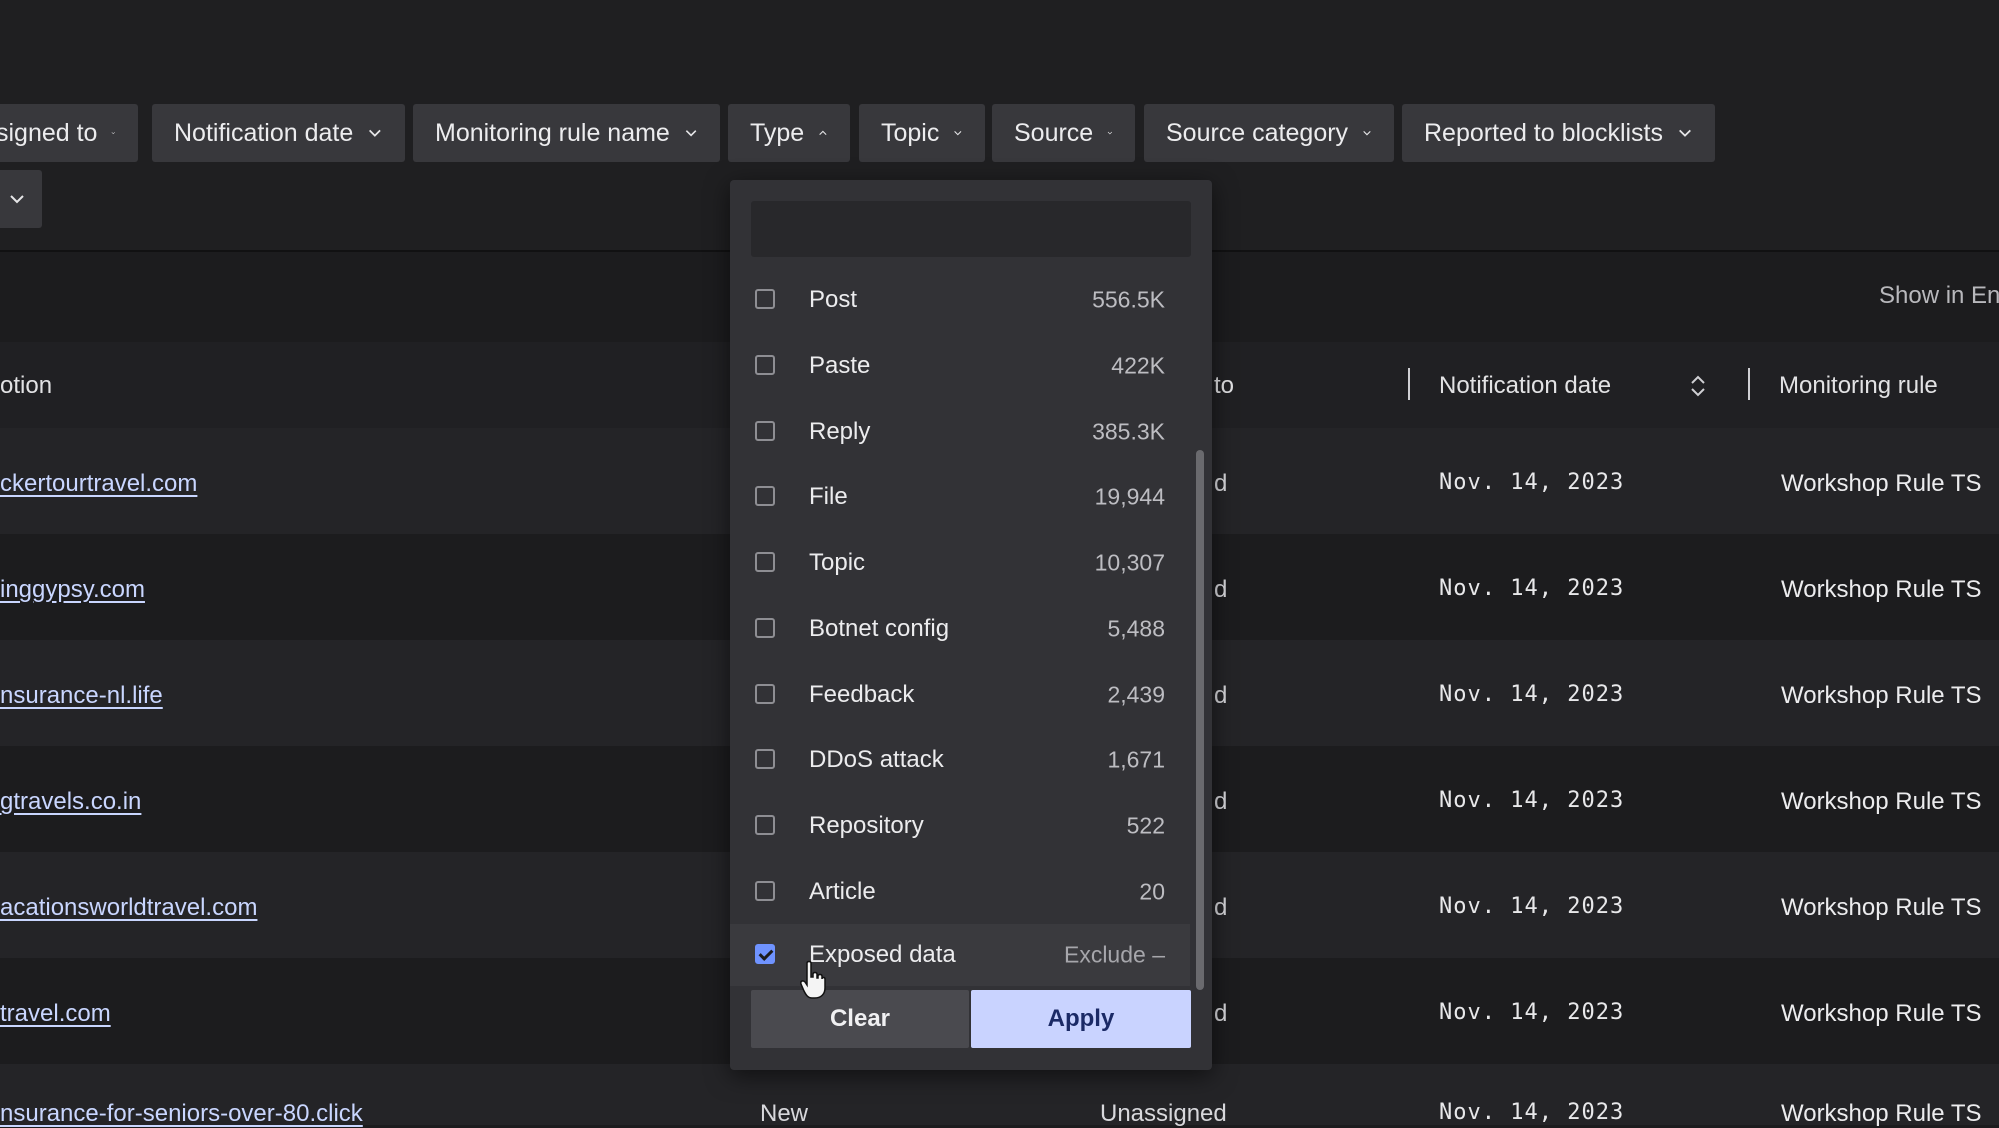  Describe the element at coordinates (26, 386) in the screenshot. I see `column-header-description: otion` at that location.